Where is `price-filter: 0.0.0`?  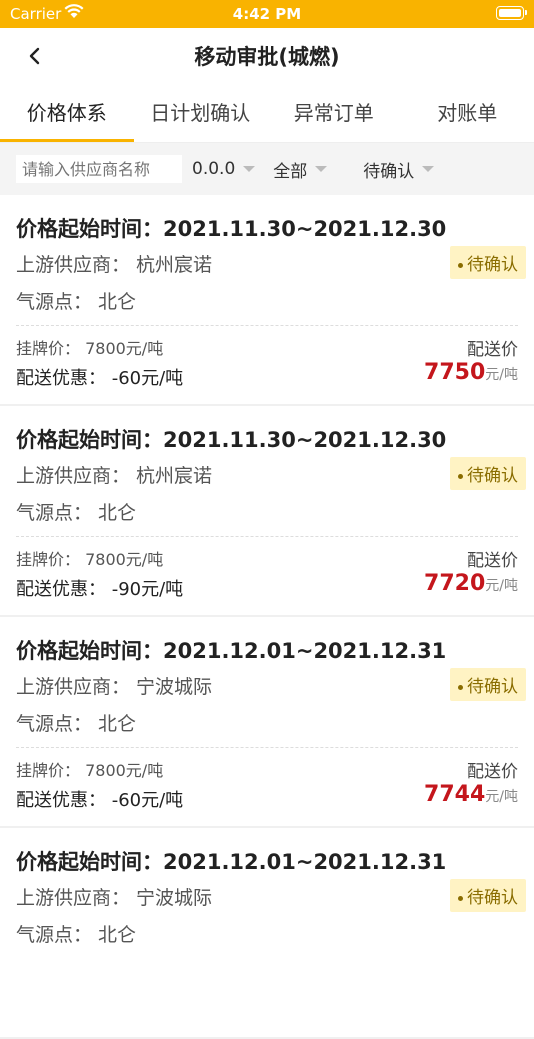
price-filter: 0.0.0 is located at coordinates (223, 169).